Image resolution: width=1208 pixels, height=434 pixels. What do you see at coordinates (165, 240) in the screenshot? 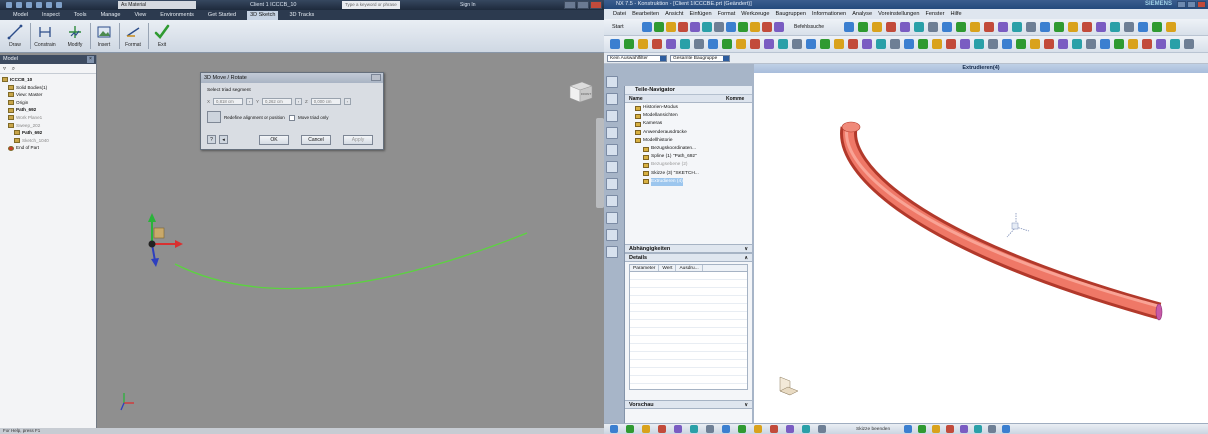
I see `3d-triad-gizmo` at bounding box center [165, 240].